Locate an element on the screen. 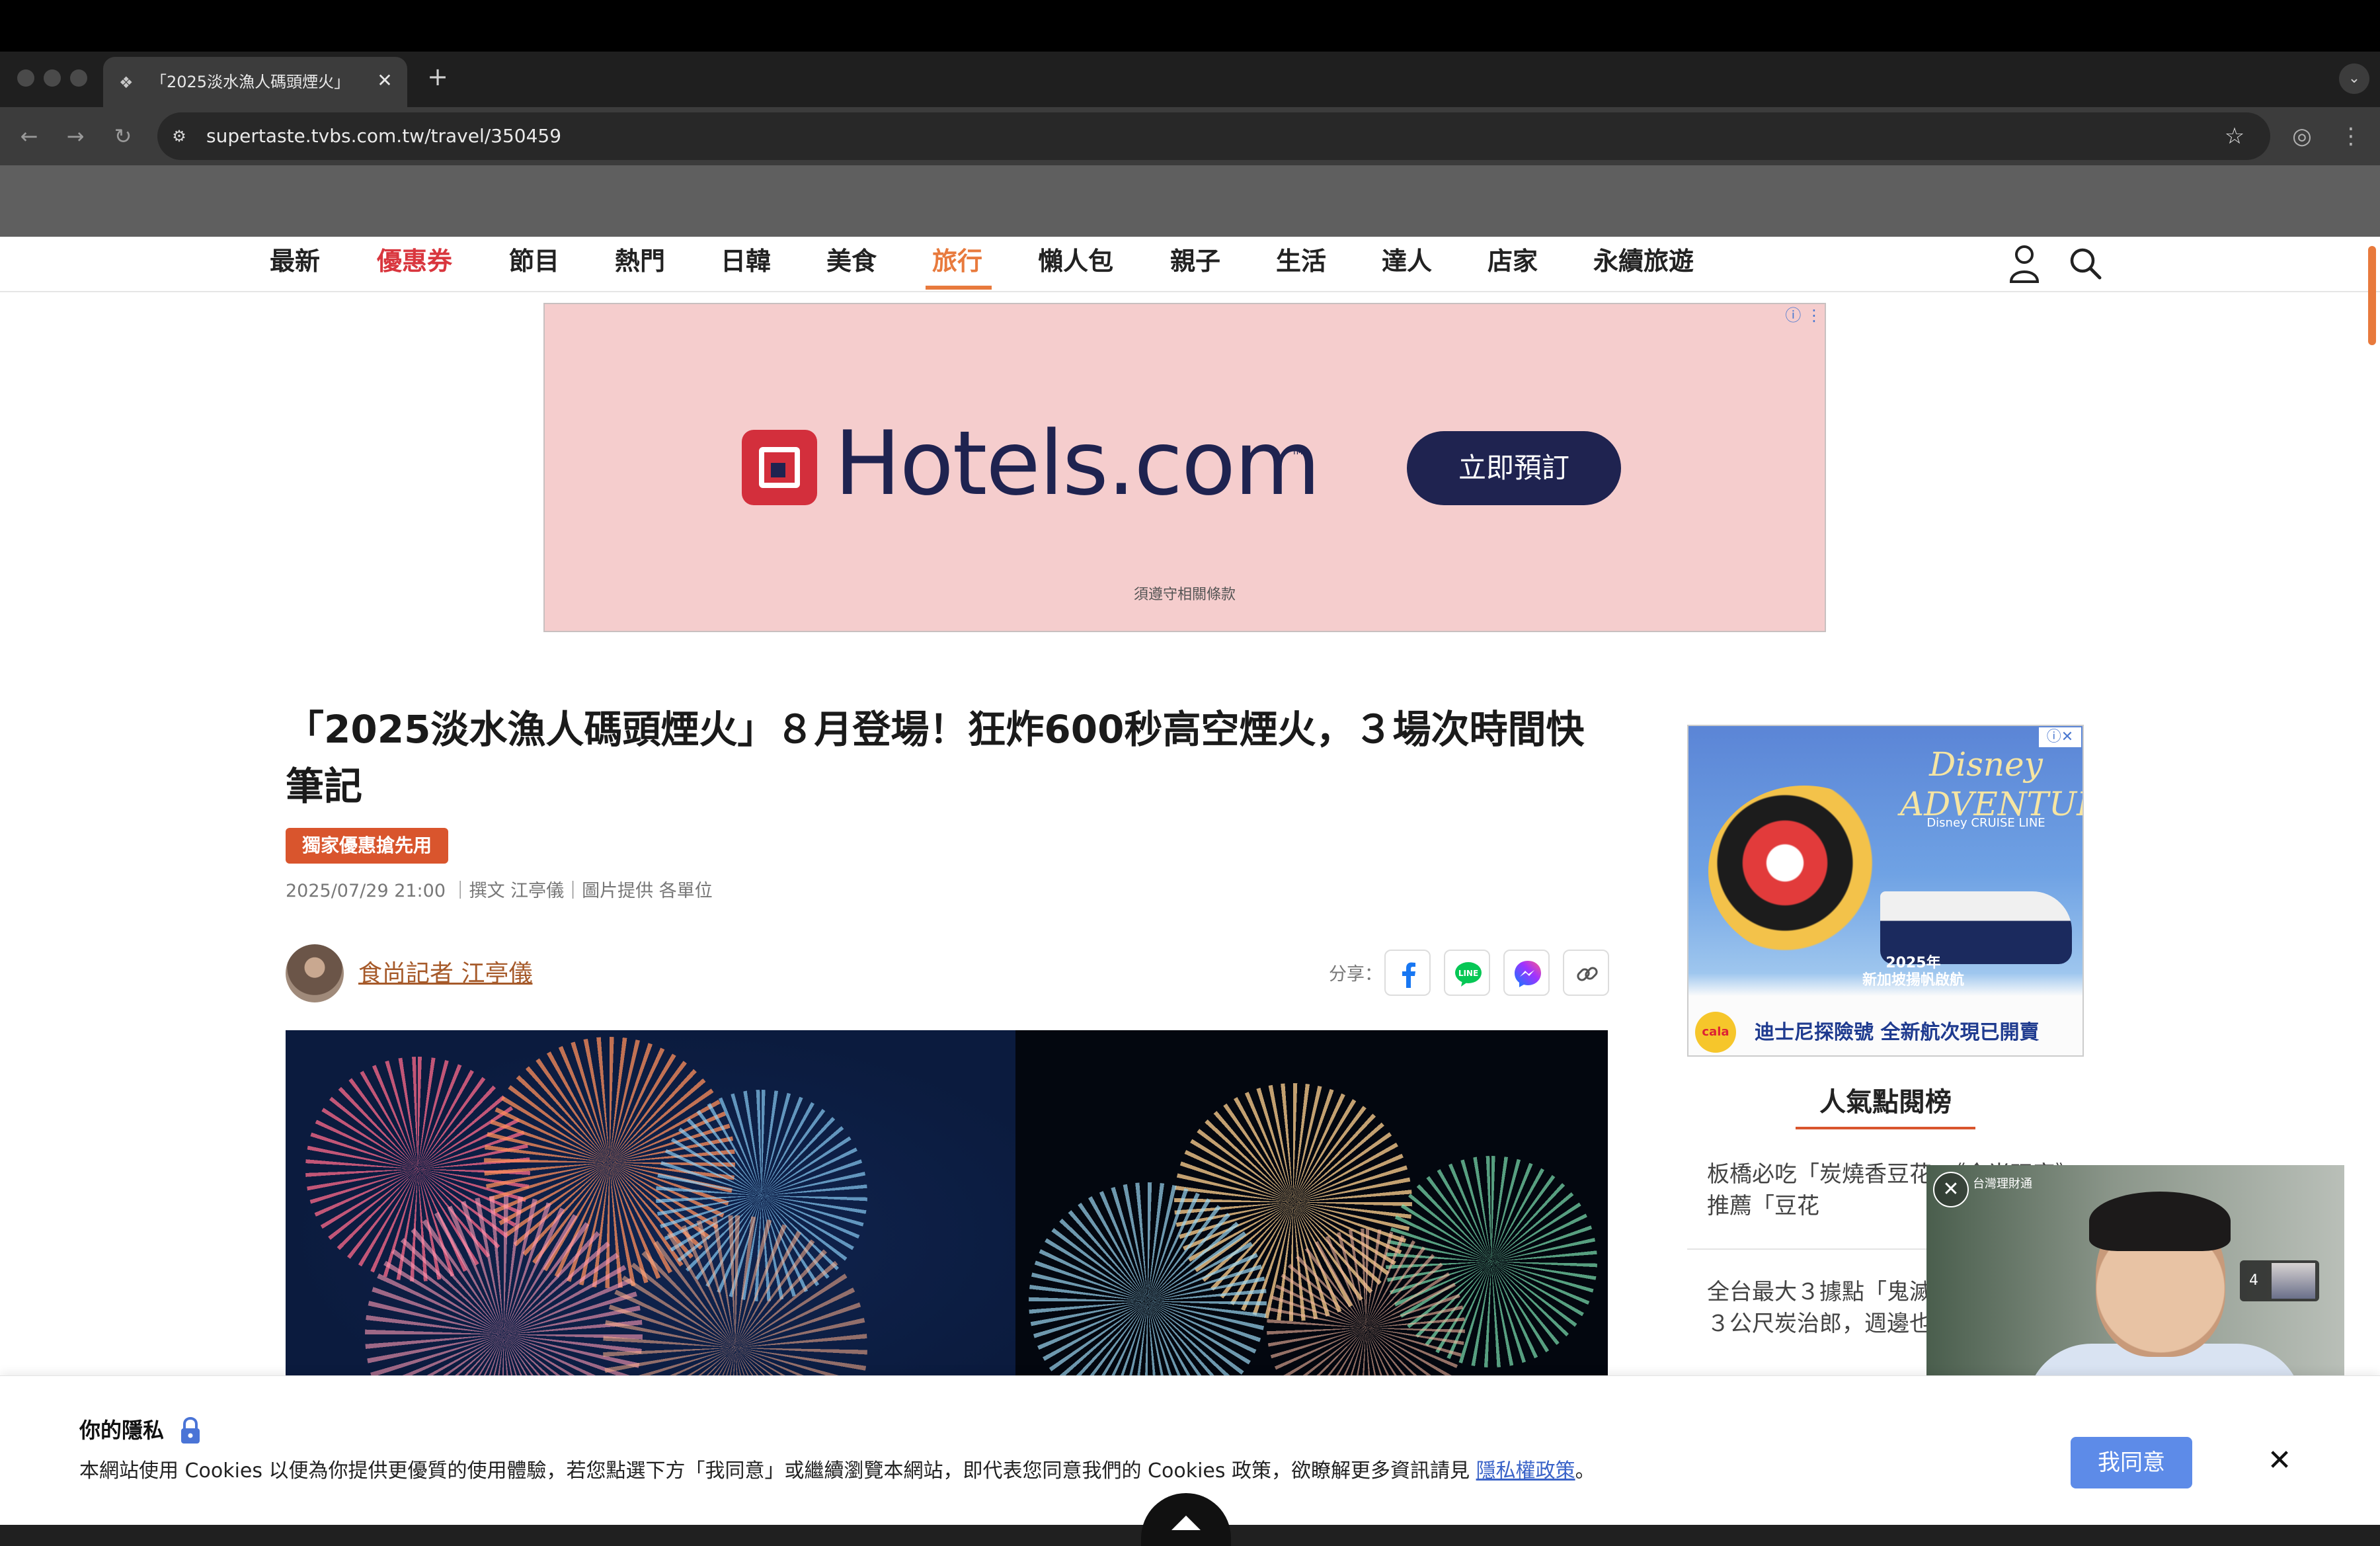 The height and width of the screenshot is (1546, 2380). nav-item: 親子 is located at coordinates (1195, 261).